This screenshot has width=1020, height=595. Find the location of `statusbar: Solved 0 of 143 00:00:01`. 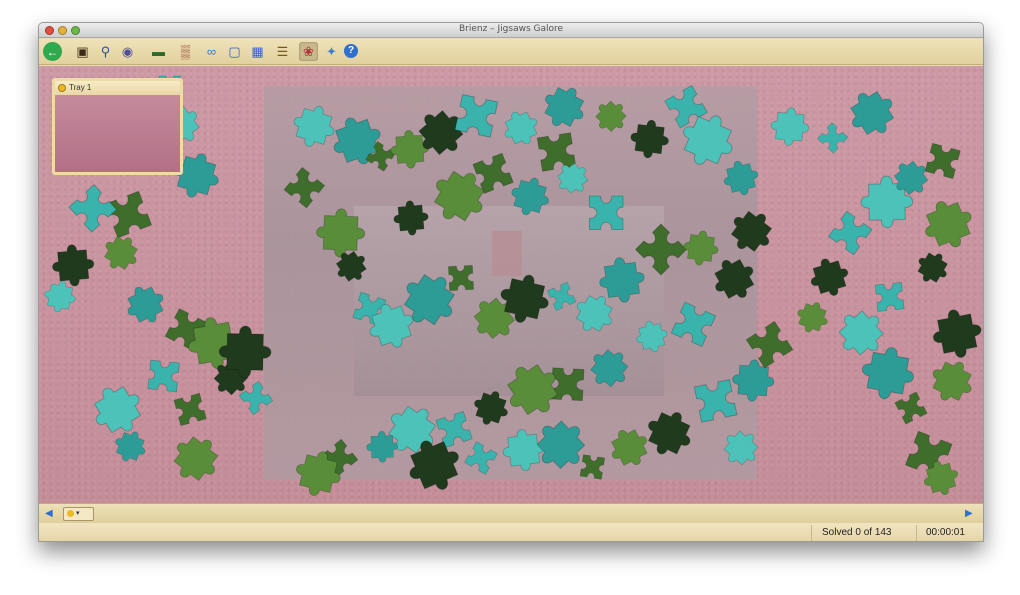

statusbar: Solved 0 of 143 00:00:01 is located at coordinates (511, 532).